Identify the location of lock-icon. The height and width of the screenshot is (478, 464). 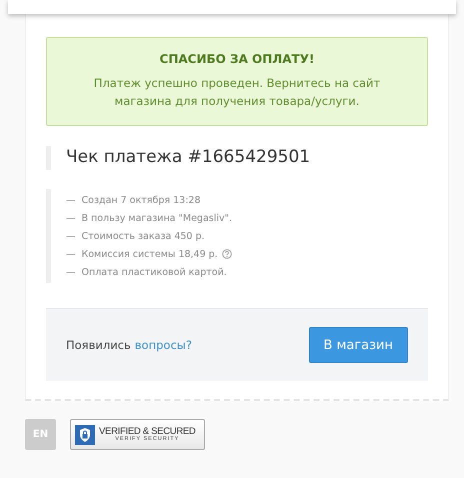
(85, 434).